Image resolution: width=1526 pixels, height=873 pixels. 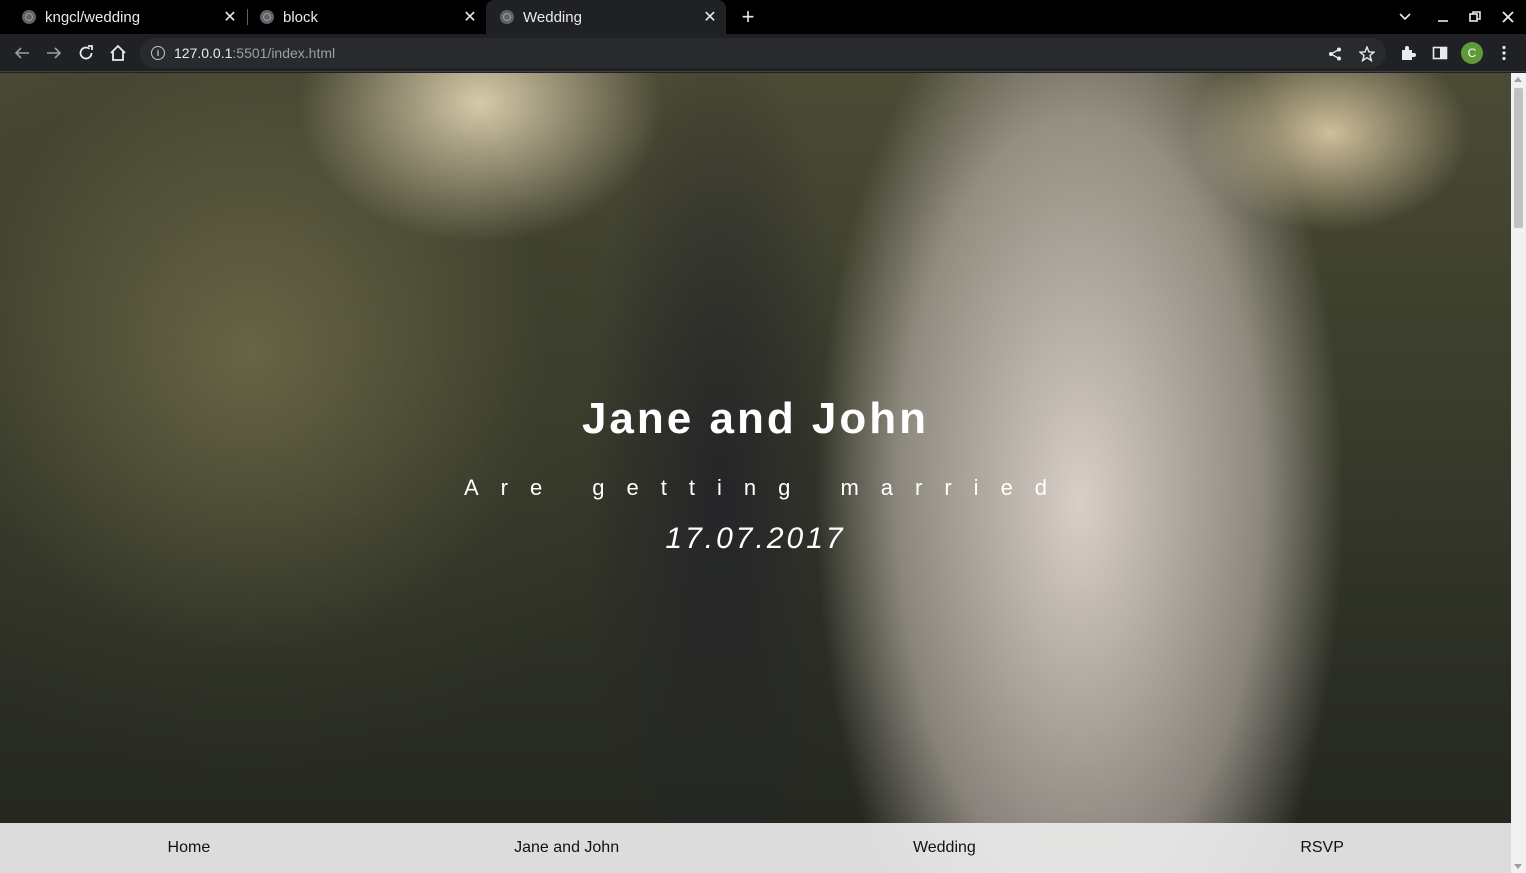 I want to click on hero-subtitle: Are getting married, so click(x=766, y=487).